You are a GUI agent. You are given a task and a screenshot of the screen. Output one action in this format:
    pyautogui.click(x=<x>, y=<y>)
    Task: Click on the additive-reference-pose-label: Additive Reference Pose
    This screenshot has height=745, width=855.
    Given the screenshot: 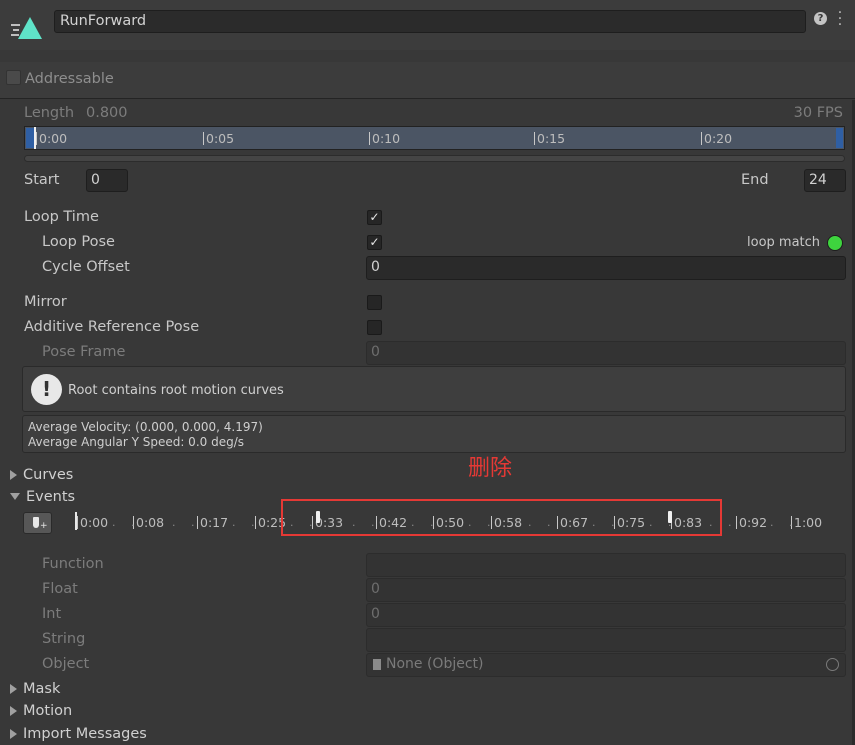 What is the action you would take?
    pyautogui.click(x=112, y=327)
    